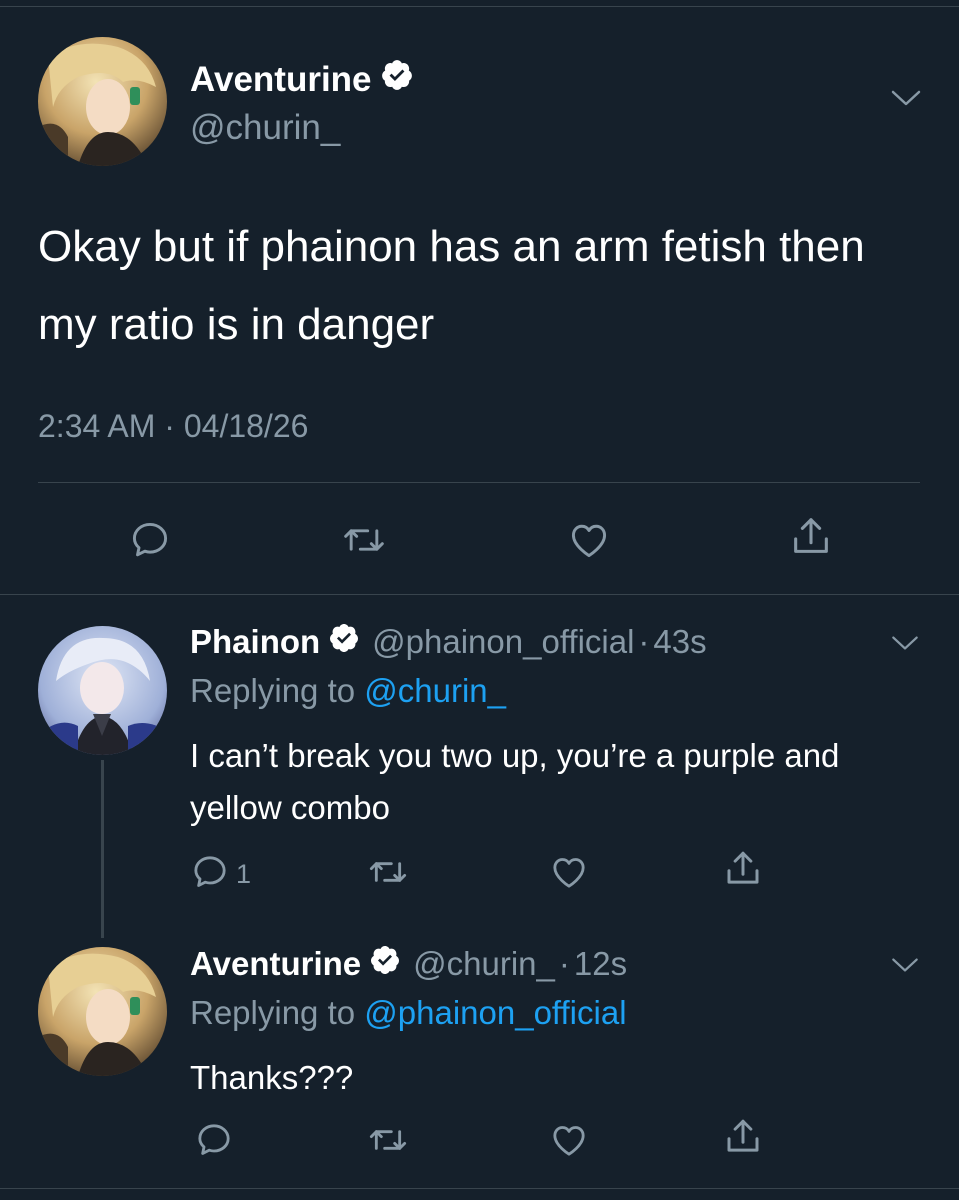 The image size is (959, 1200). I want to click on avatar-phainon, so click(102, 690).